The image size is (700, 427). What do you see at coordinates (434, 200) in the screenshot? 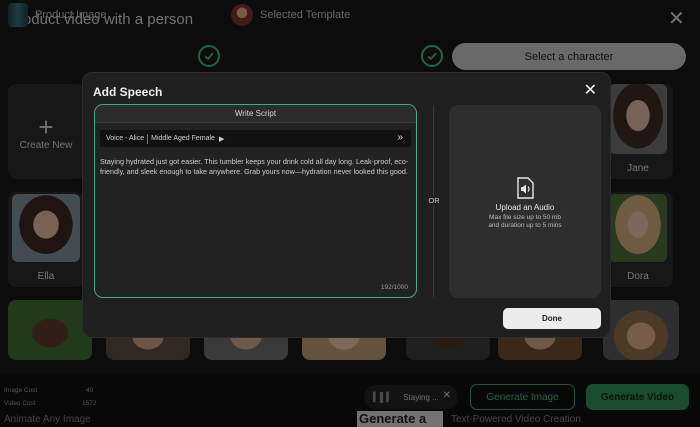
I see `or-label: OR` at bounding box center [434, 200].